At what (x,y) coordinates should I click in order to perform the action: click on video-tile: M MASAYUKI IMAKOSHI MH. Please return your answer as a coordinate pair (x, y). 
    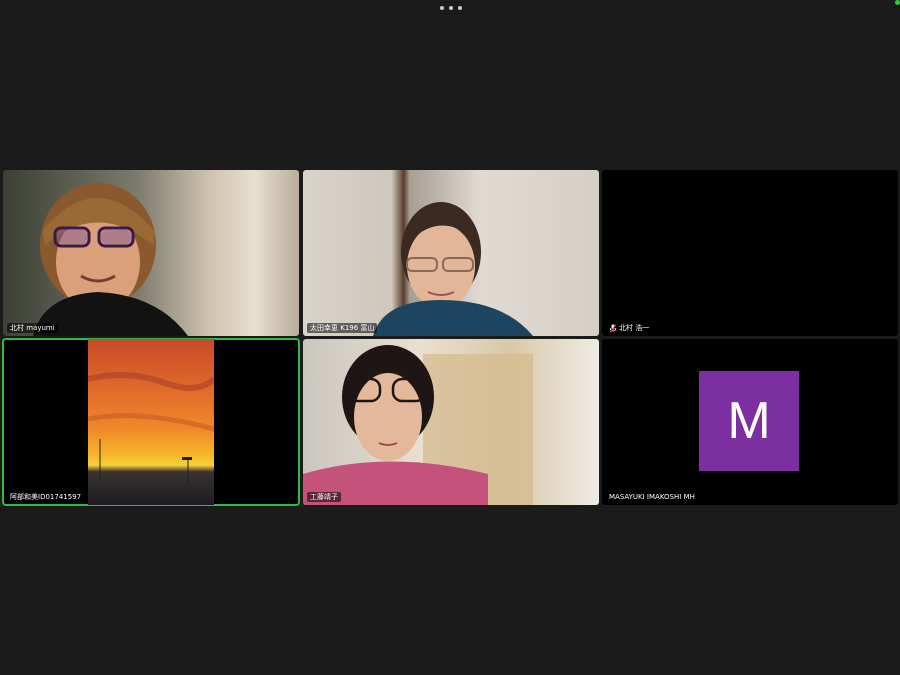
    Looking at the image, I should click on (750, 422).